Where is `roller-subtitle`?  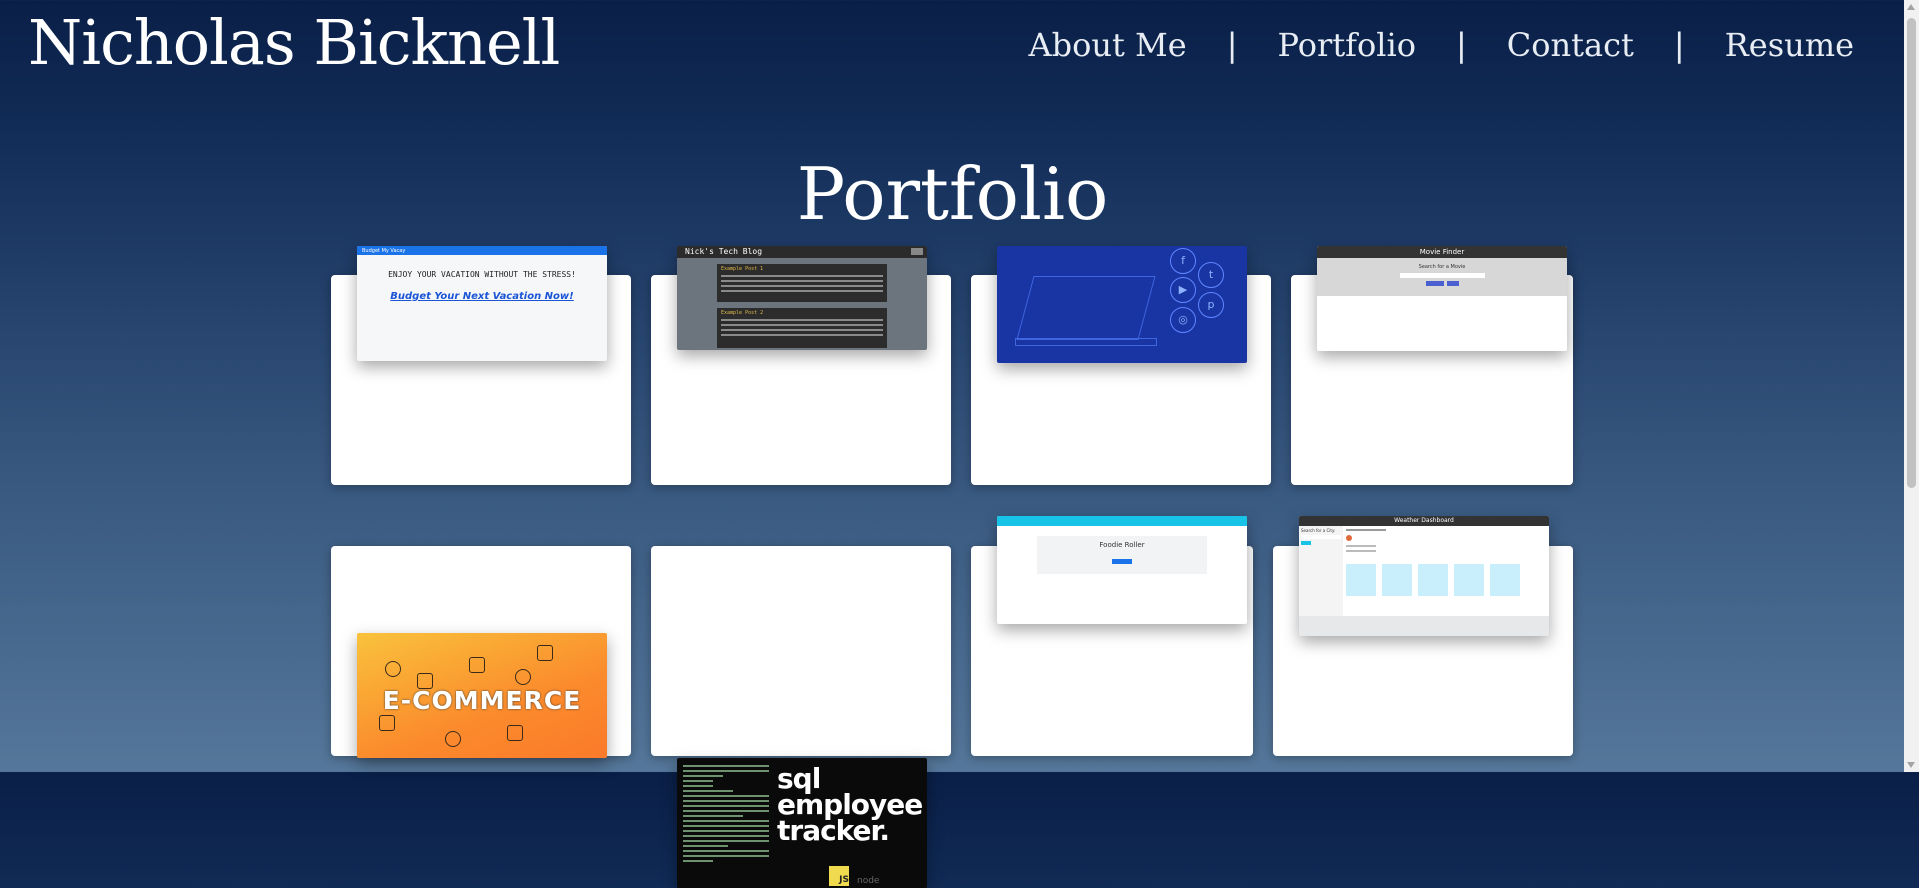 roller-subtitle is located at coordinates (1122, 553).